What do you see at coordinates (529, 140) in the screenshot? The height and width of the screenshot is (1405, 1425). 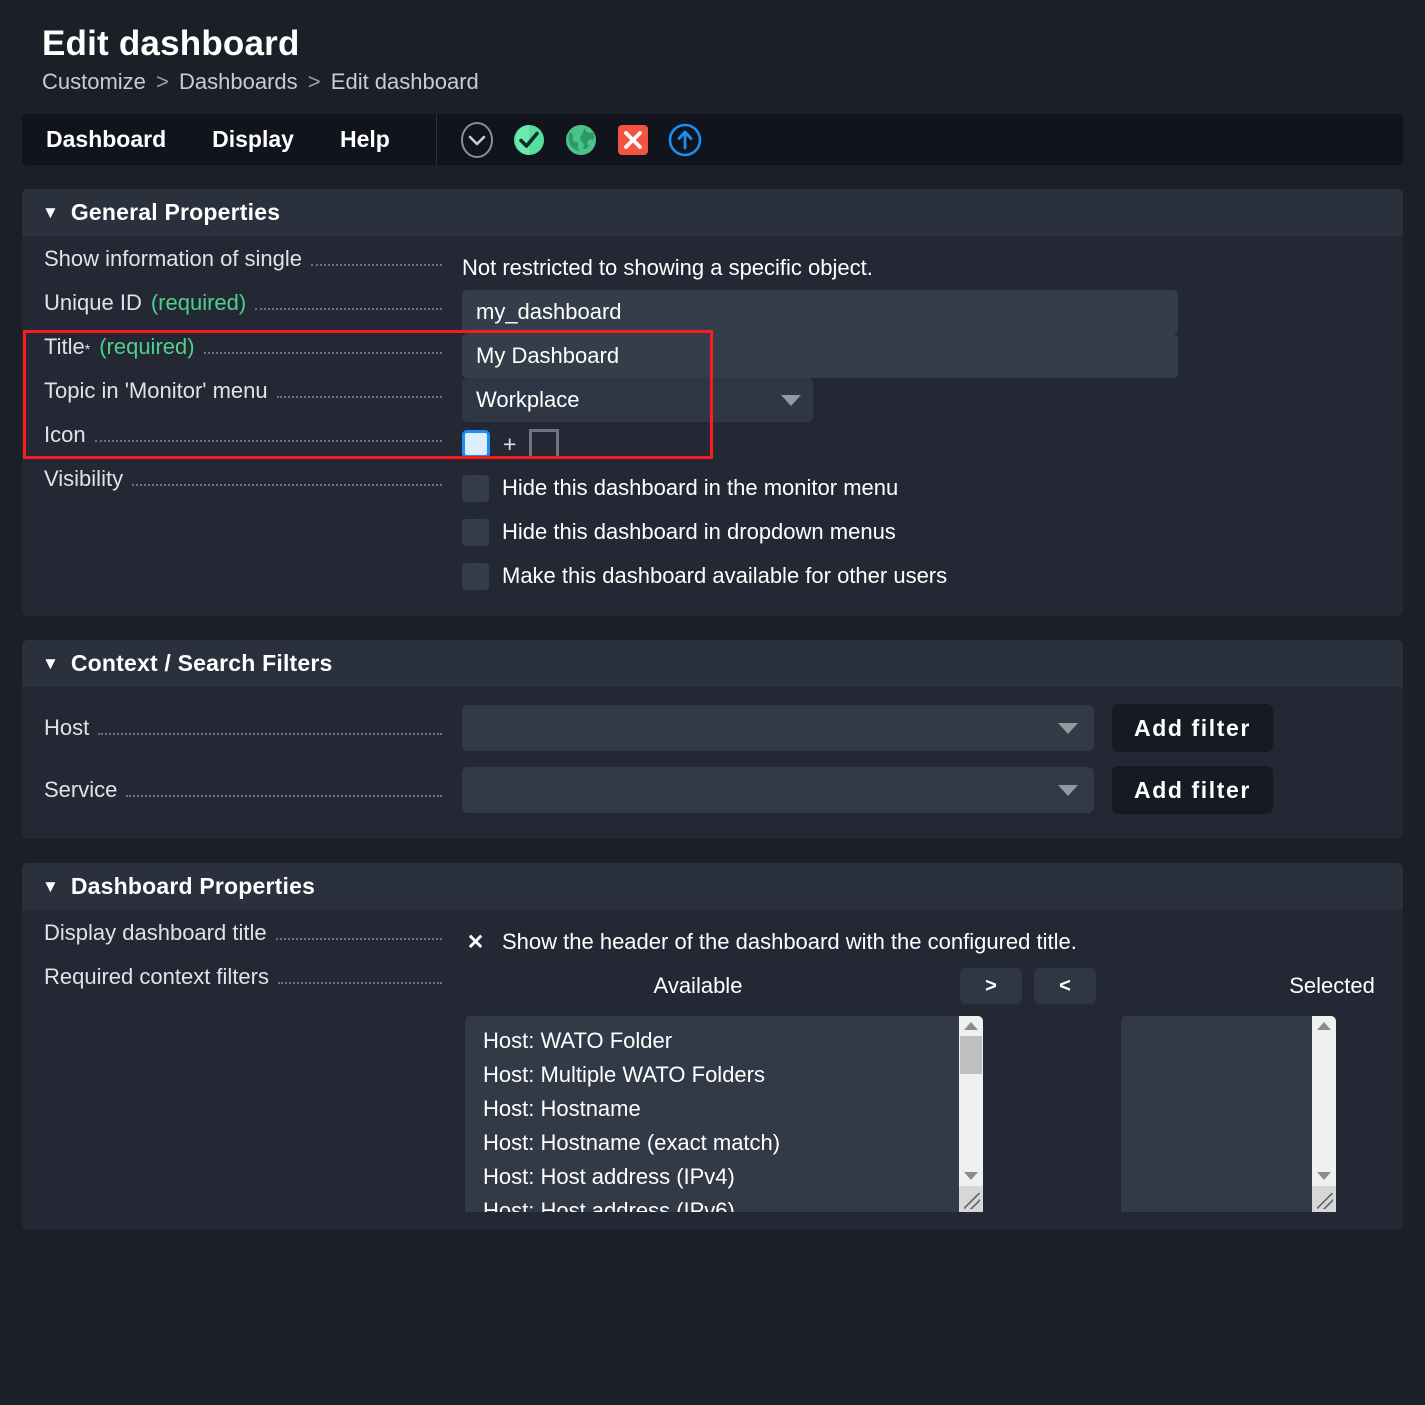 I see `check-circle-icon` at bounding box center [529, 140].